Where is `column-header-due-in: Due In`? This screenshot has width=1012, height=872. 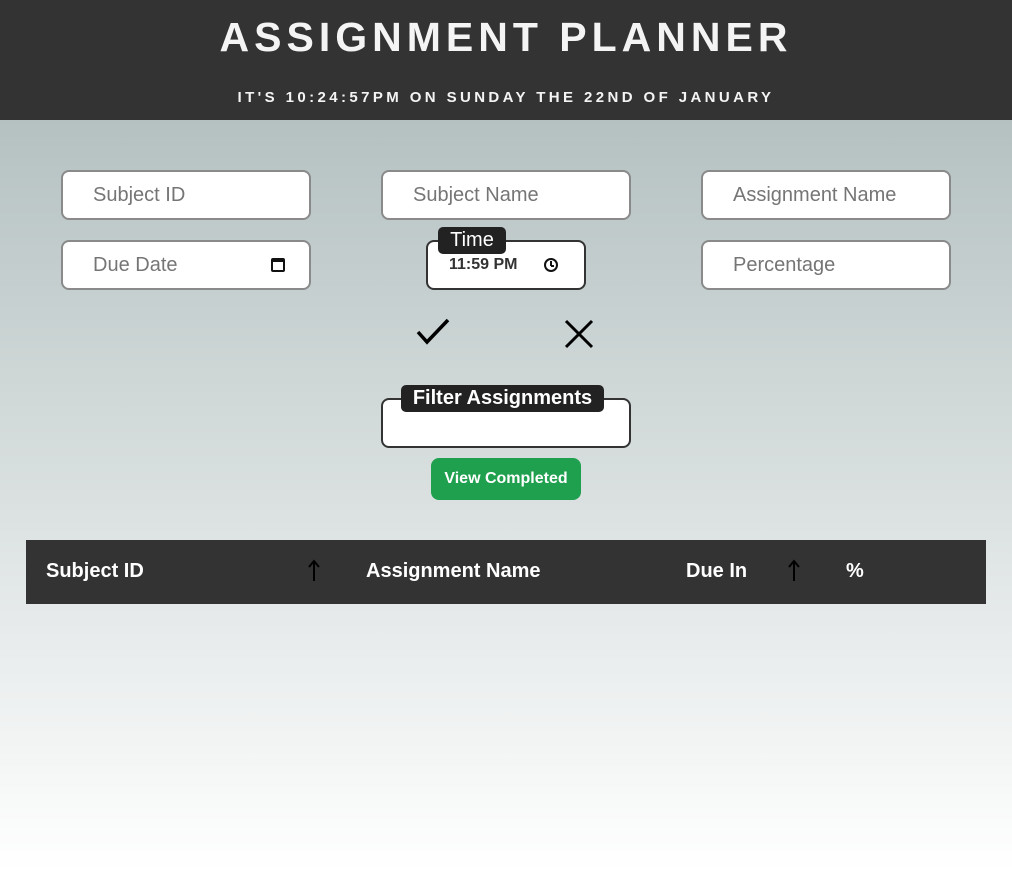
column-header-due-in: Due In is located at coordinates (716, 571).